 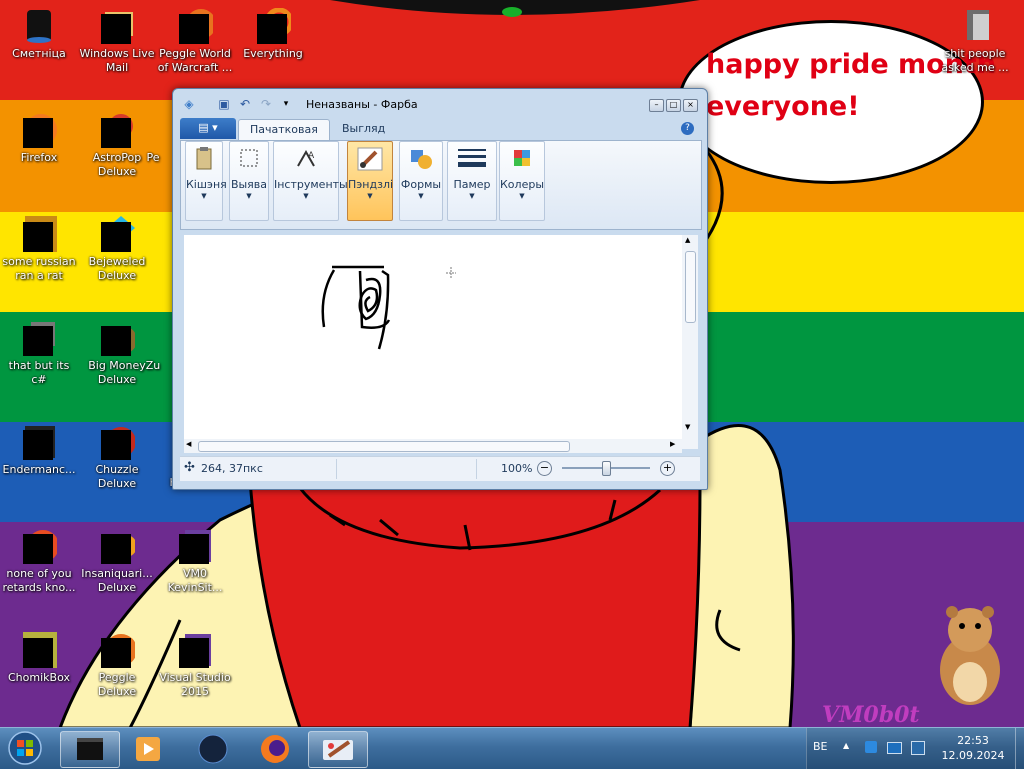 I want to click on zoom-out-button: −, so click(x=544, y=468).